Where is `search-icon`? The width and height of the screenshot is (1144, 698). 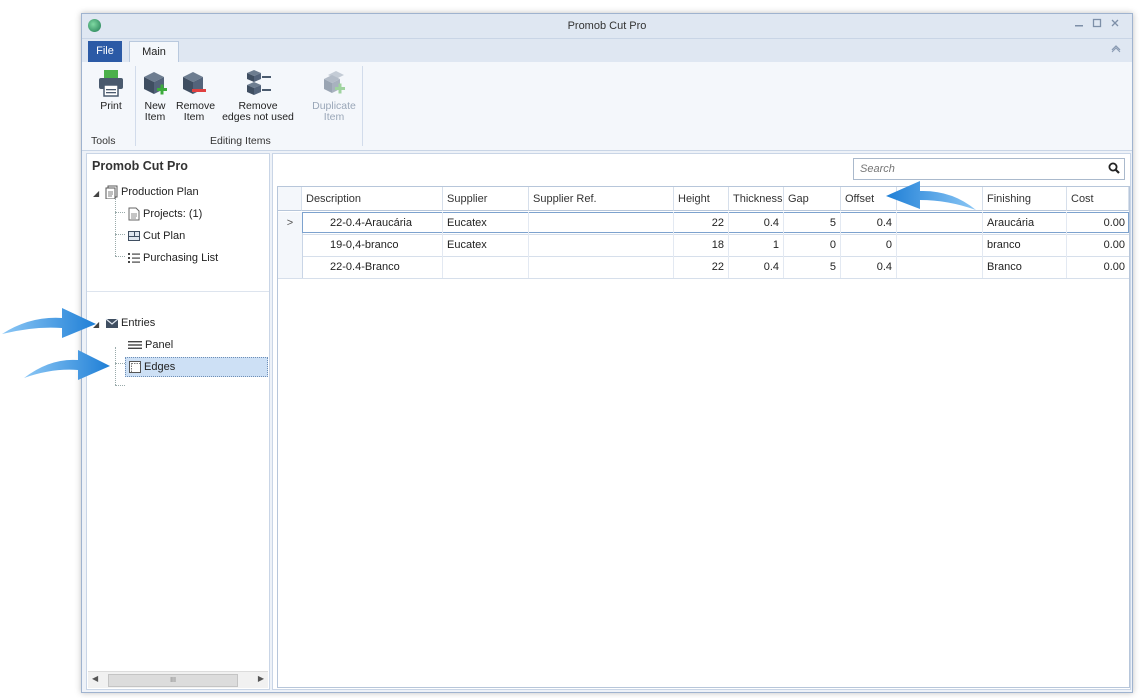
search-icon is located at coordinates (1114, 168).